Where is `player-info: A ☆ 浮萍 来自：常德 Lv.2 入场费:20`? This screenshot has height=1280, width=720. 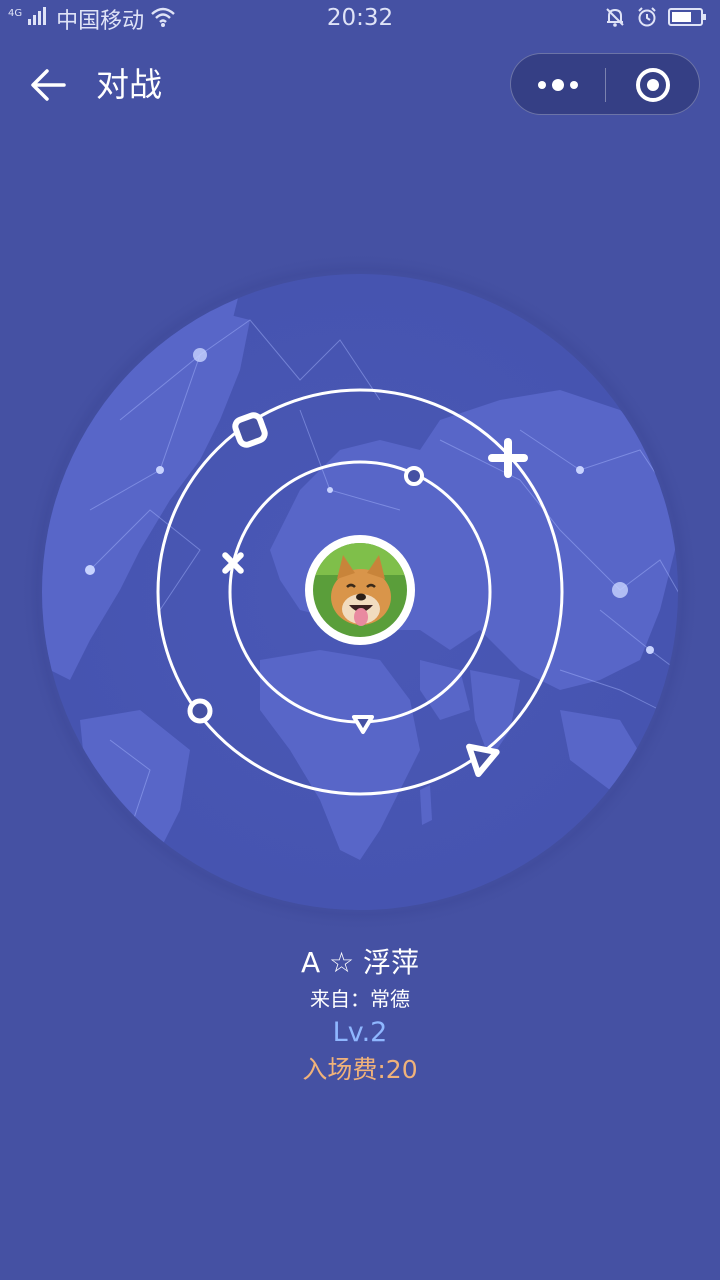
player-info: A ☆ 浮萍 来自：常德 Lv.2 入场费:20 is located at coordinates (360, 1014).